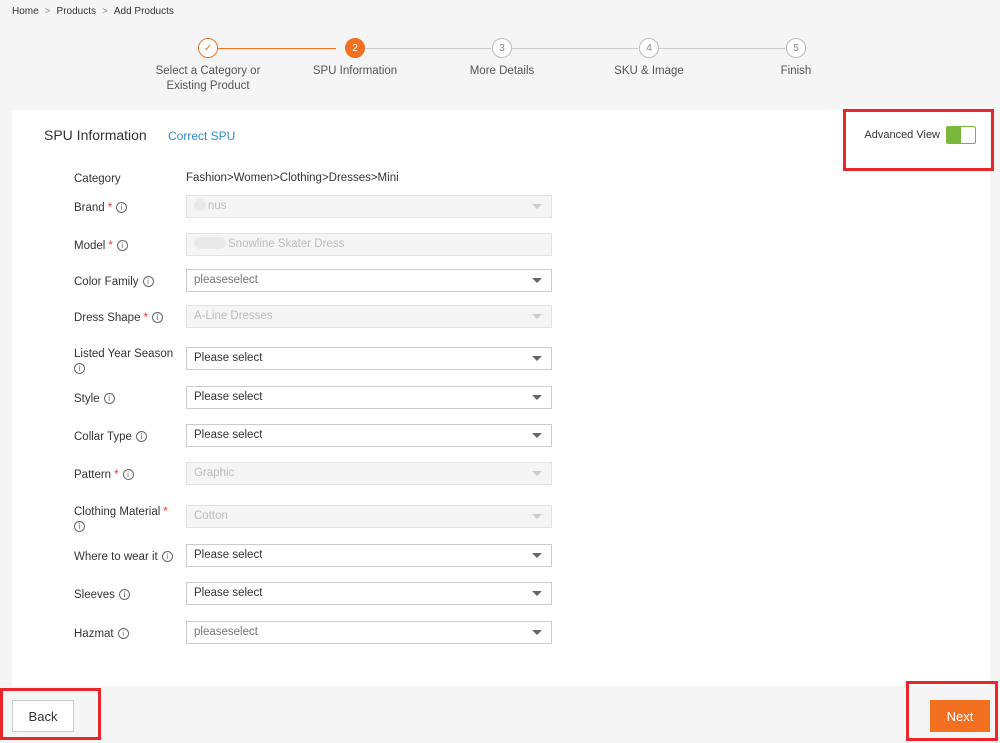 This screenshot has height=743, width=1000. Describe the element at coordinates (355, 71) in the screenshot. I see `step-label: SPU Information` at that location.